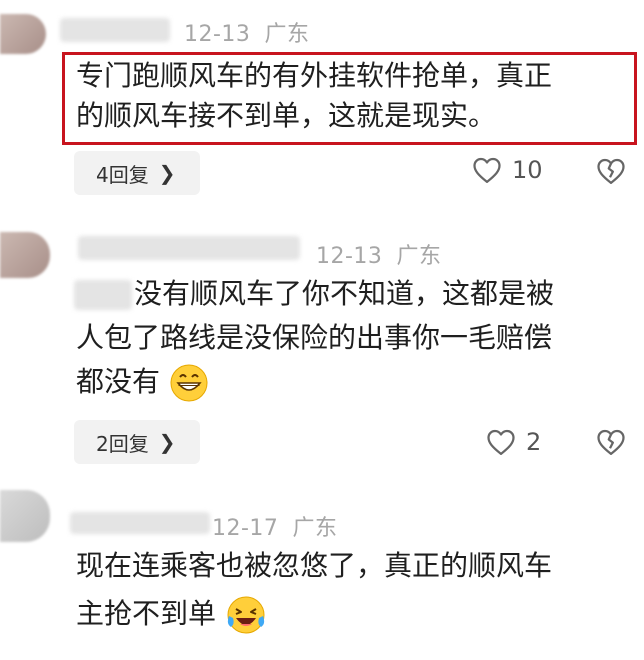 The width and height of the screenshot is (644, 660). I want to click on comment-line: 人包了路线是没保险的出事你一毛赔偿, so click(314, 337).